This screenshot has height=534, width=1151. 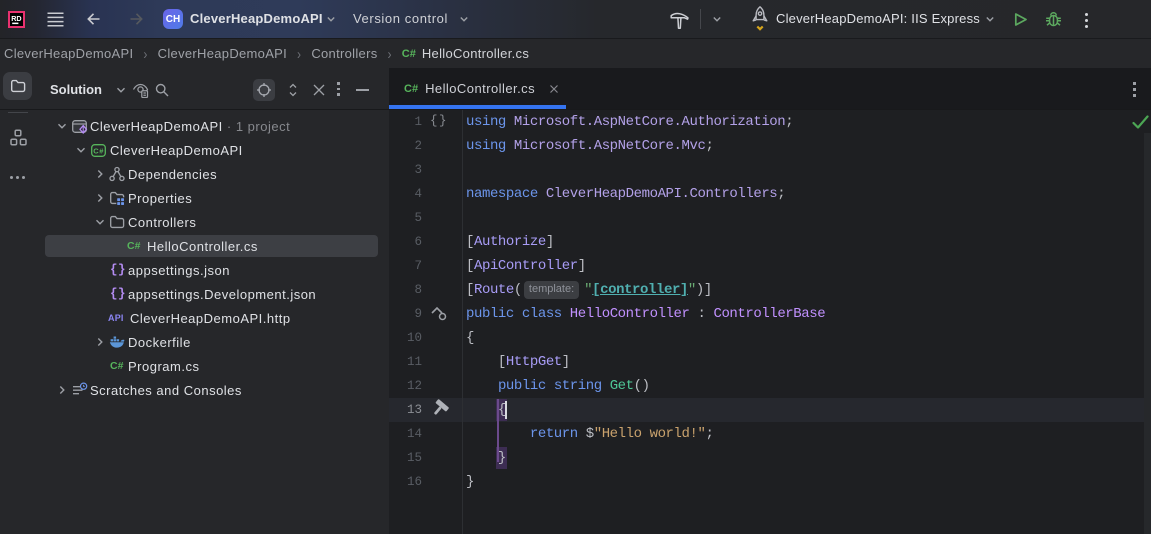 I want to click on svg-text: RD, so click(x=16, y=18).